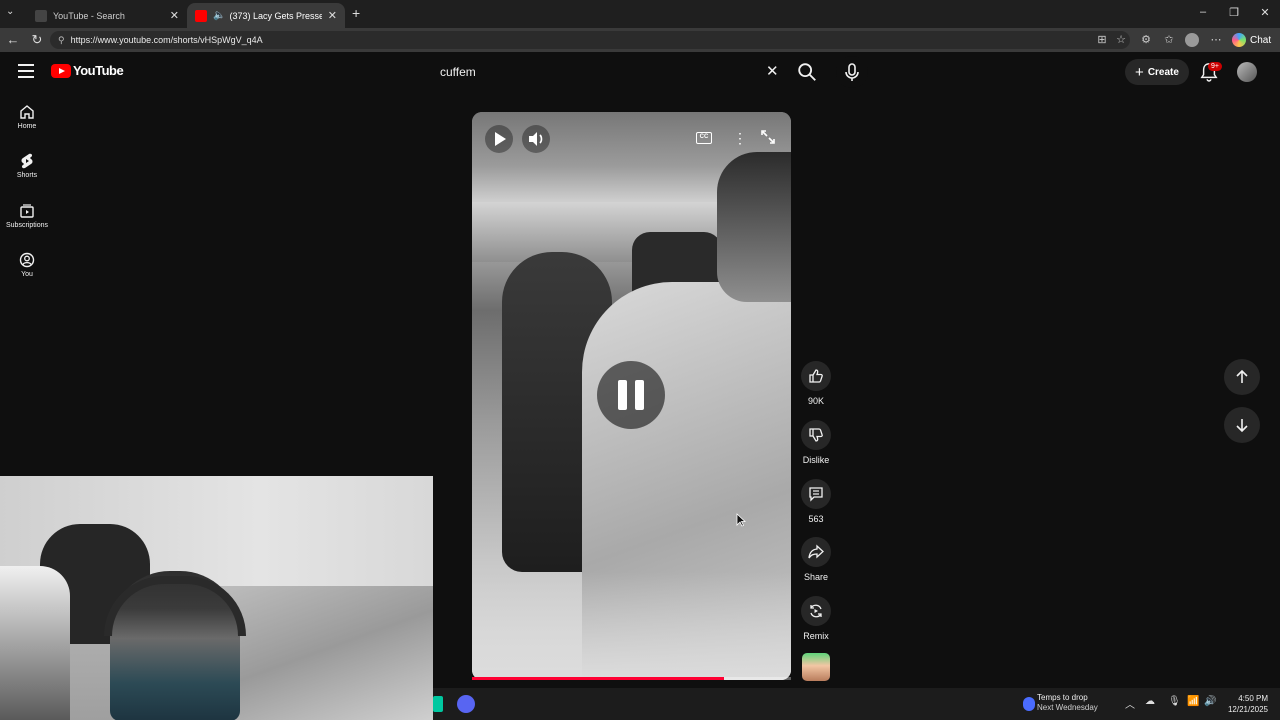  I want to click on reload-button: ↻, so click(37, 40).